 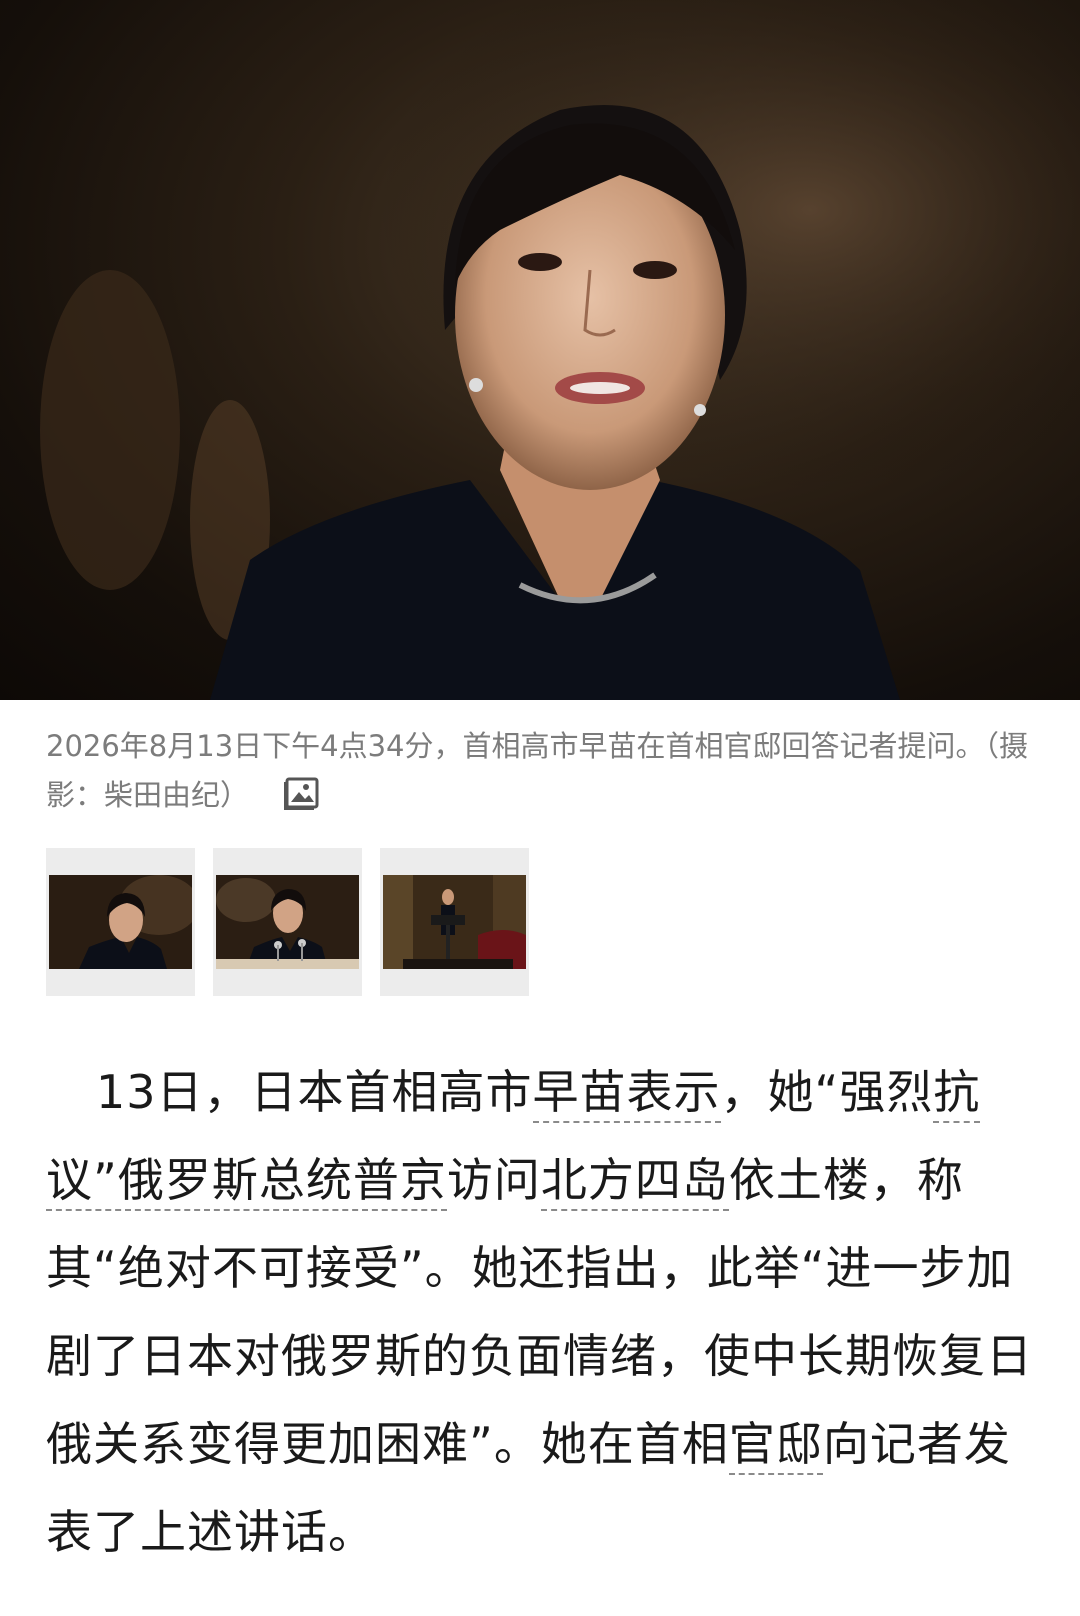 What do you see at coordinates (302, 793) in the screenshot?
I see `gallery-icon` at bounding box center [302, 793].